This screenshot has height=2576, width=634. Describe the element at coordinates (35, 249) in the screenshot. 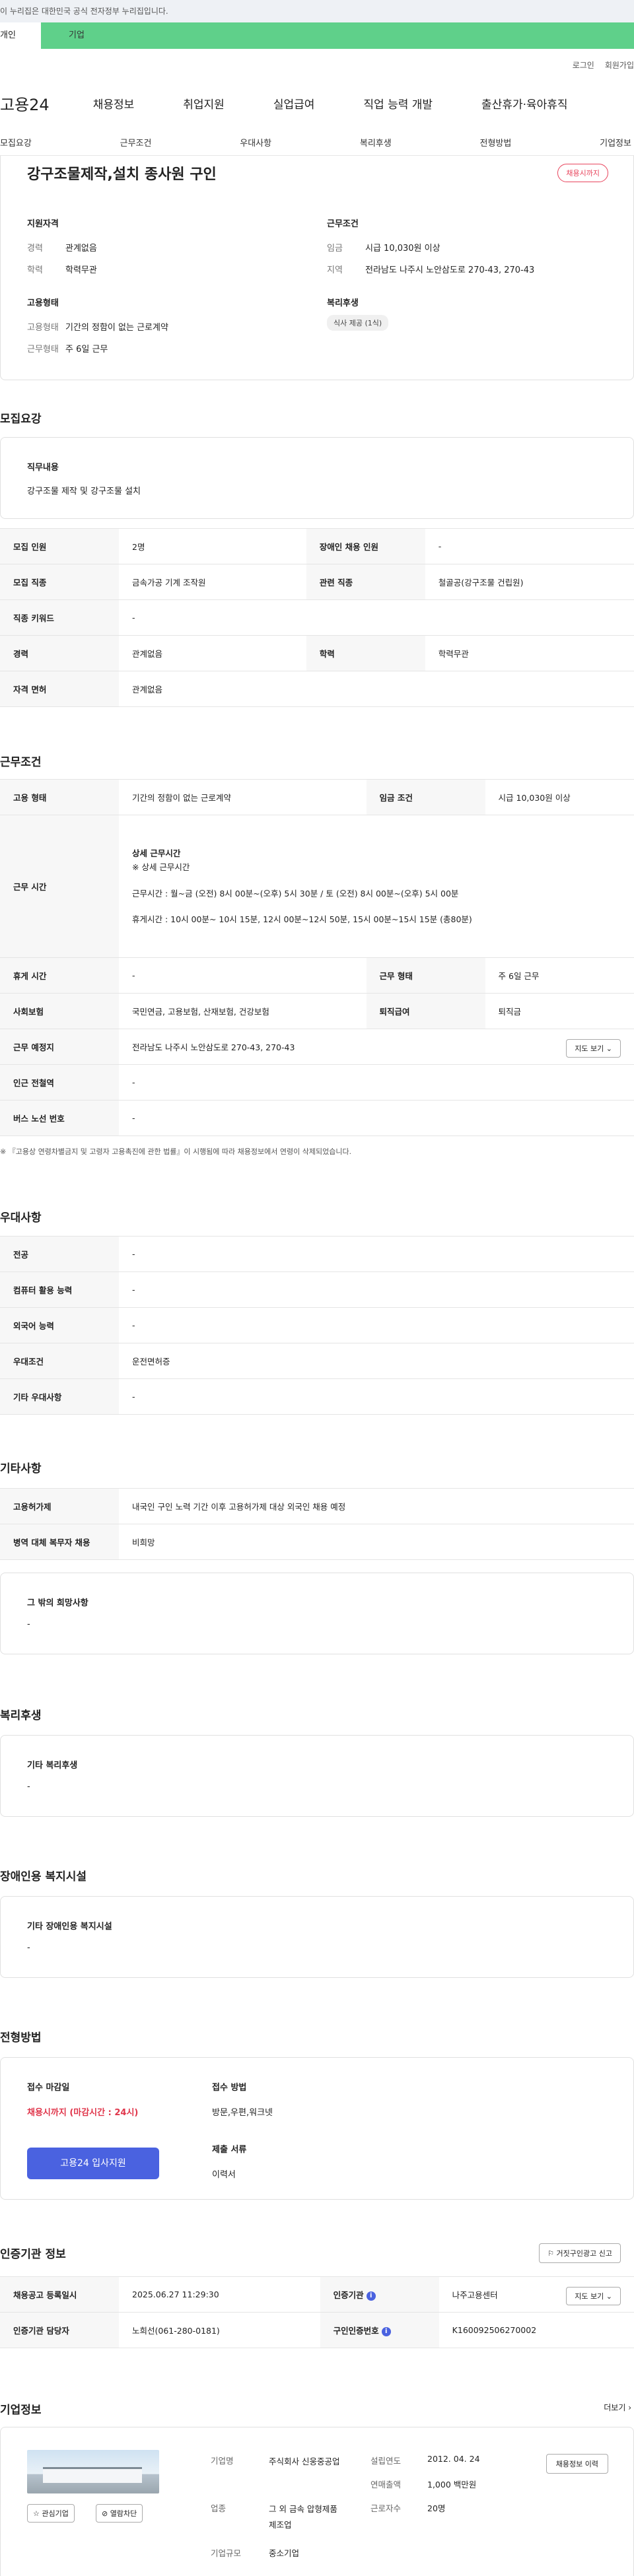

I see `label: 경력` at that location.